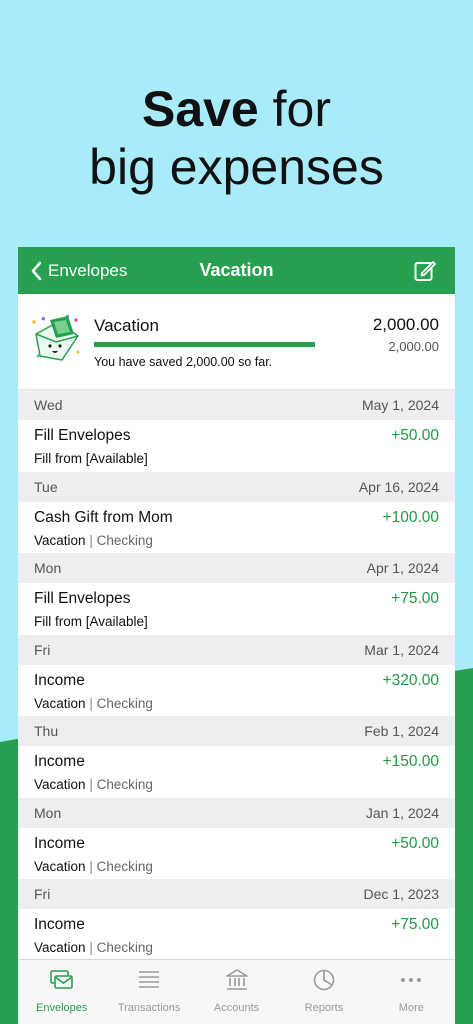 The width and height of the screenshot is (473, 1024). Describe the element at coordinates (236, 812) in the screenshot. I see `date-section-header: Mon Jan 1, 2024` at that location.